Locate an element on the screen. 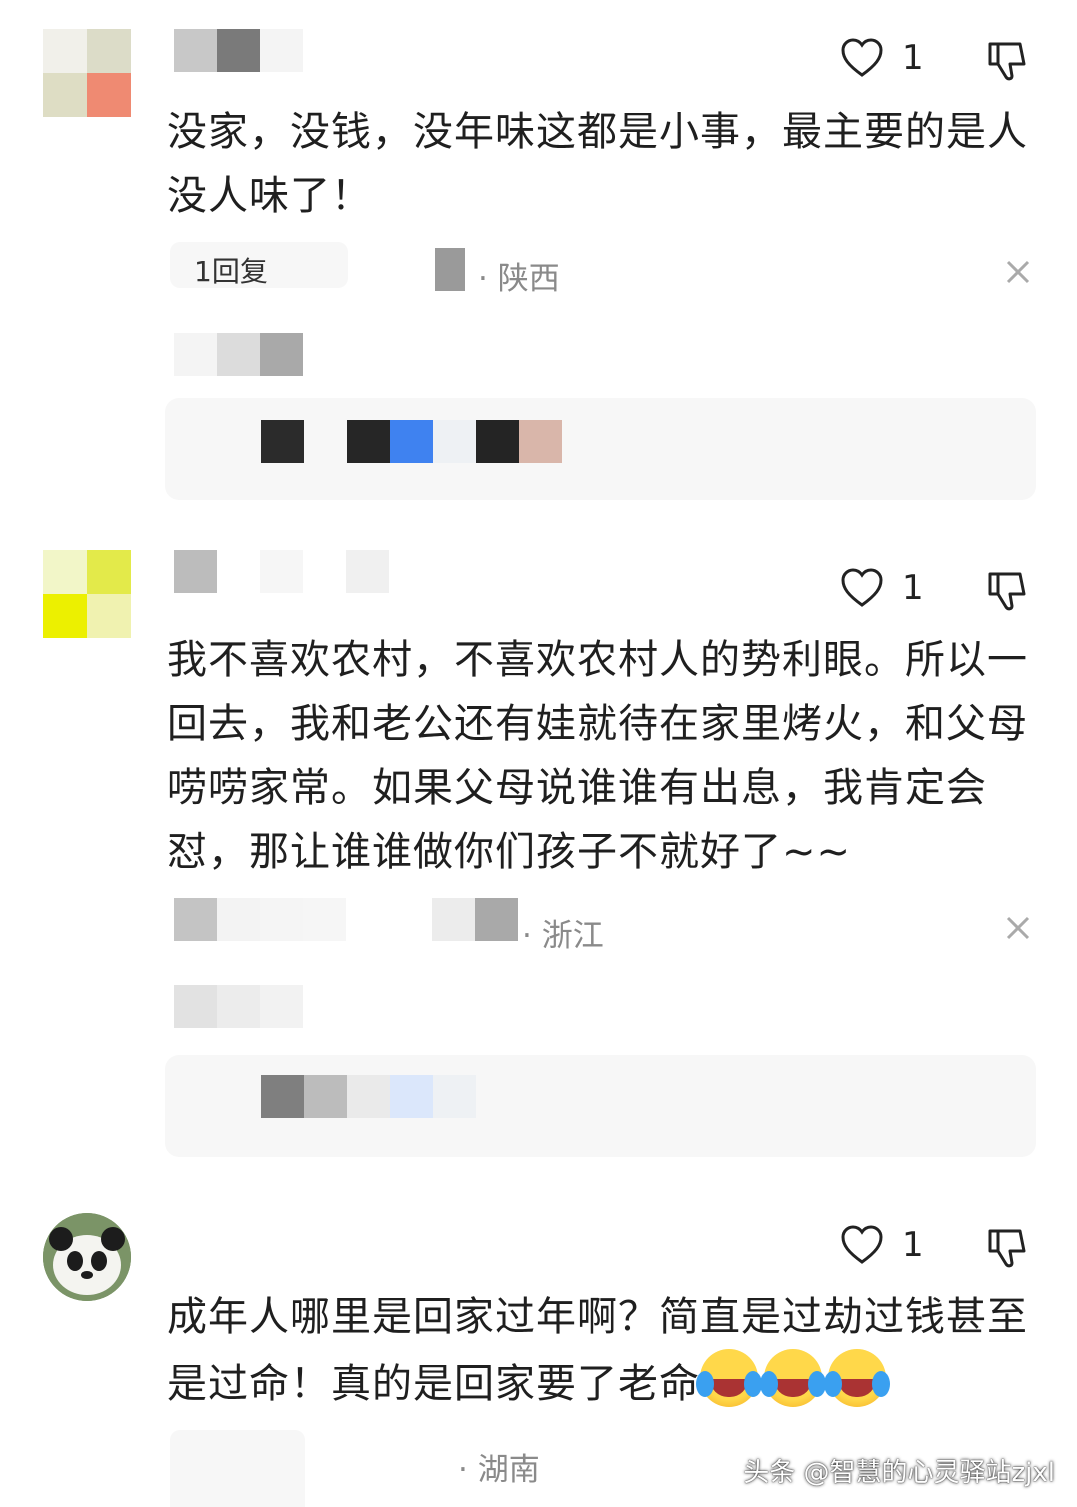 The image size is (1077, 1507). watermark: 头条 @智慧的心灵驿站zjxl is located at coordinates (899, 1473).